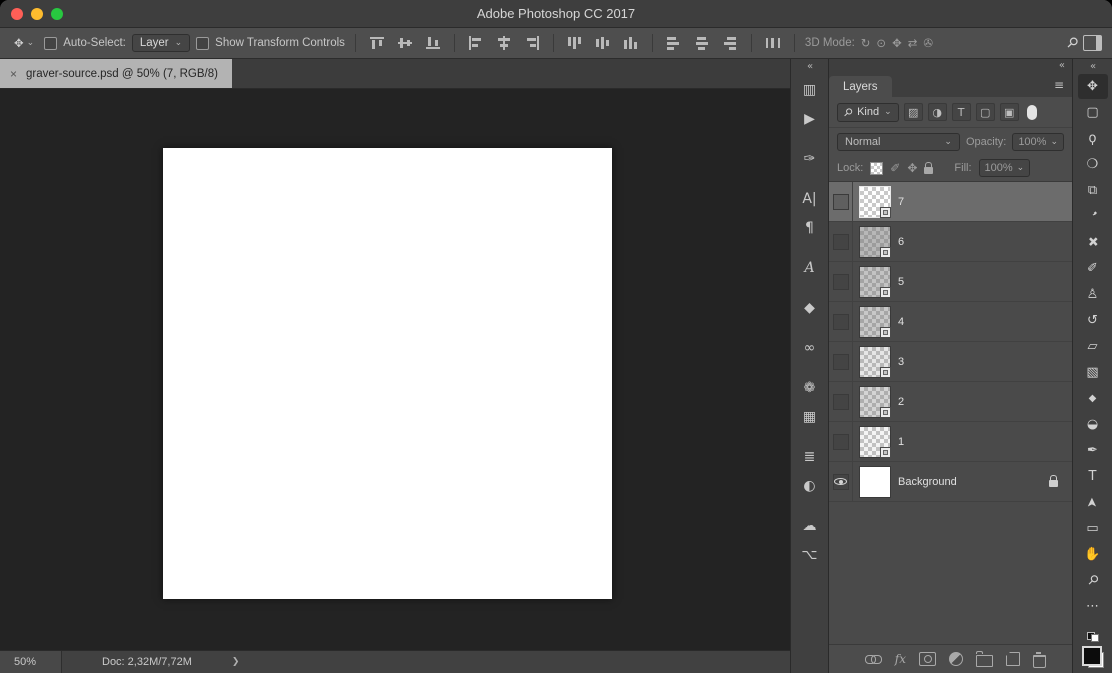 This screenshot has width=1112, height=673. I want to click on document-tab: × graver-source.psd @ 50% (7, RGB/8), so click(116, 73).